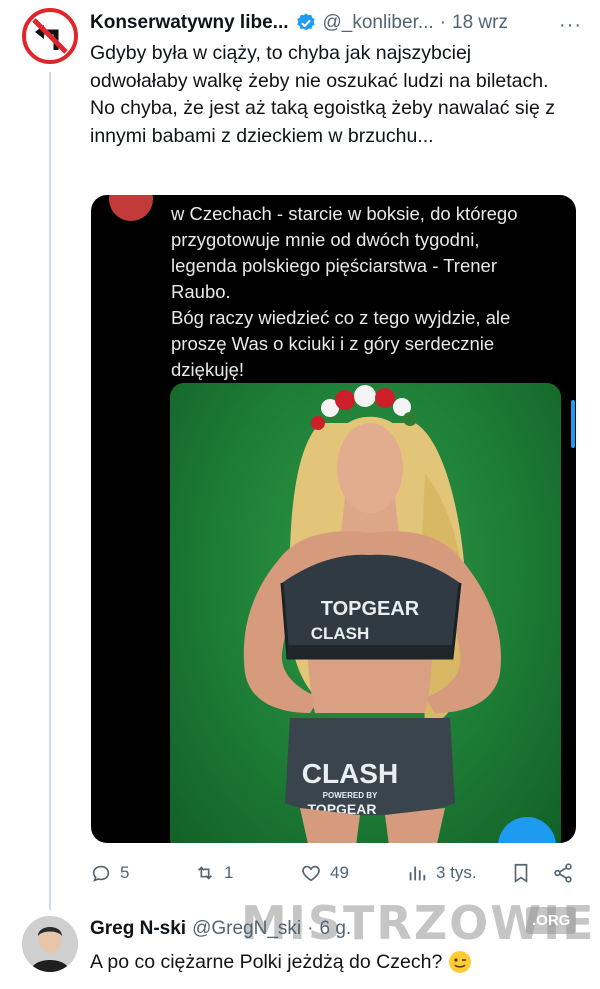 Image resolution: width=600 pixels, height=989 pixels. What do you see at coordinates (213, 873) in the screenshot?
I see `repost-button: 1` at bounding box center [213, 873].